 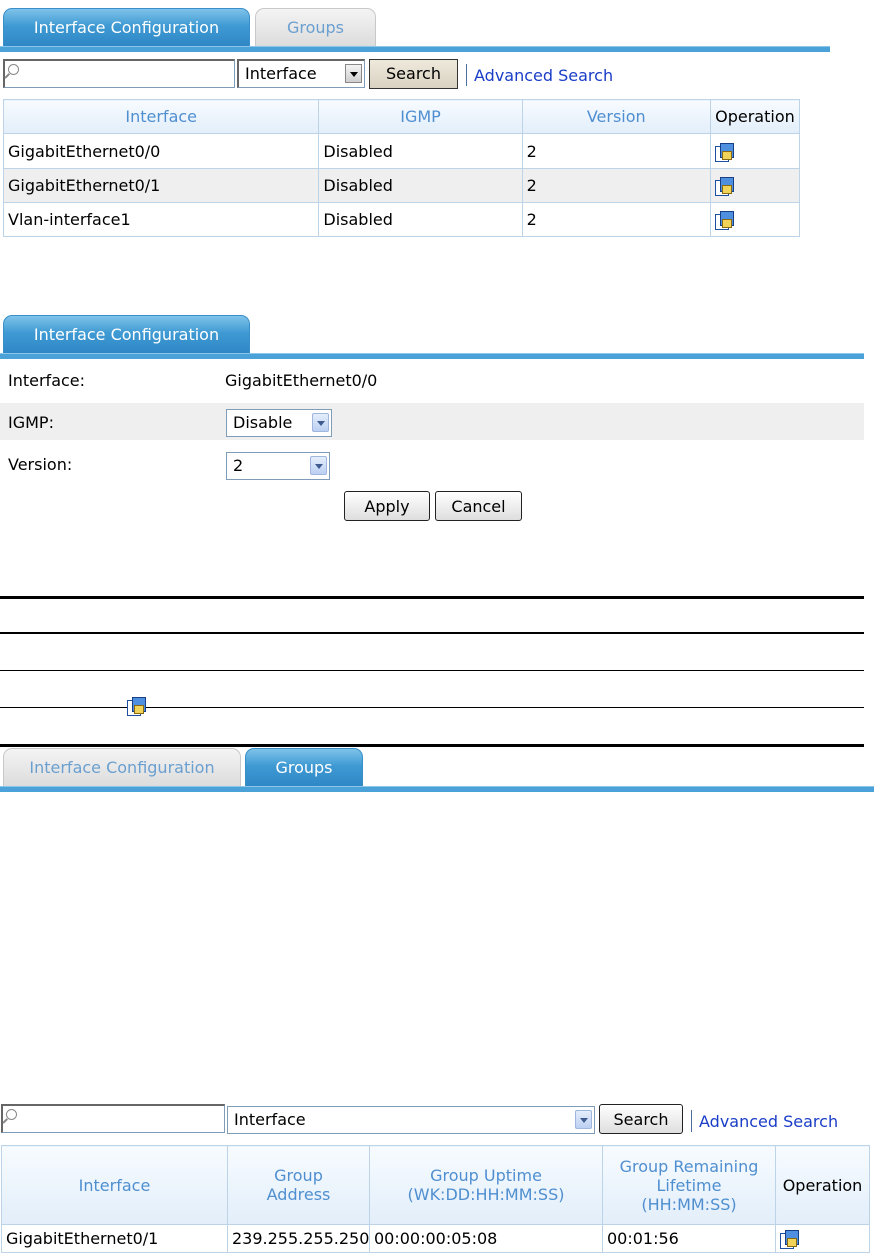 What do you see at coordinates (47, 380) in the screenshot?
I see `interface-label: Interface:` at bounding box center [47, 380].